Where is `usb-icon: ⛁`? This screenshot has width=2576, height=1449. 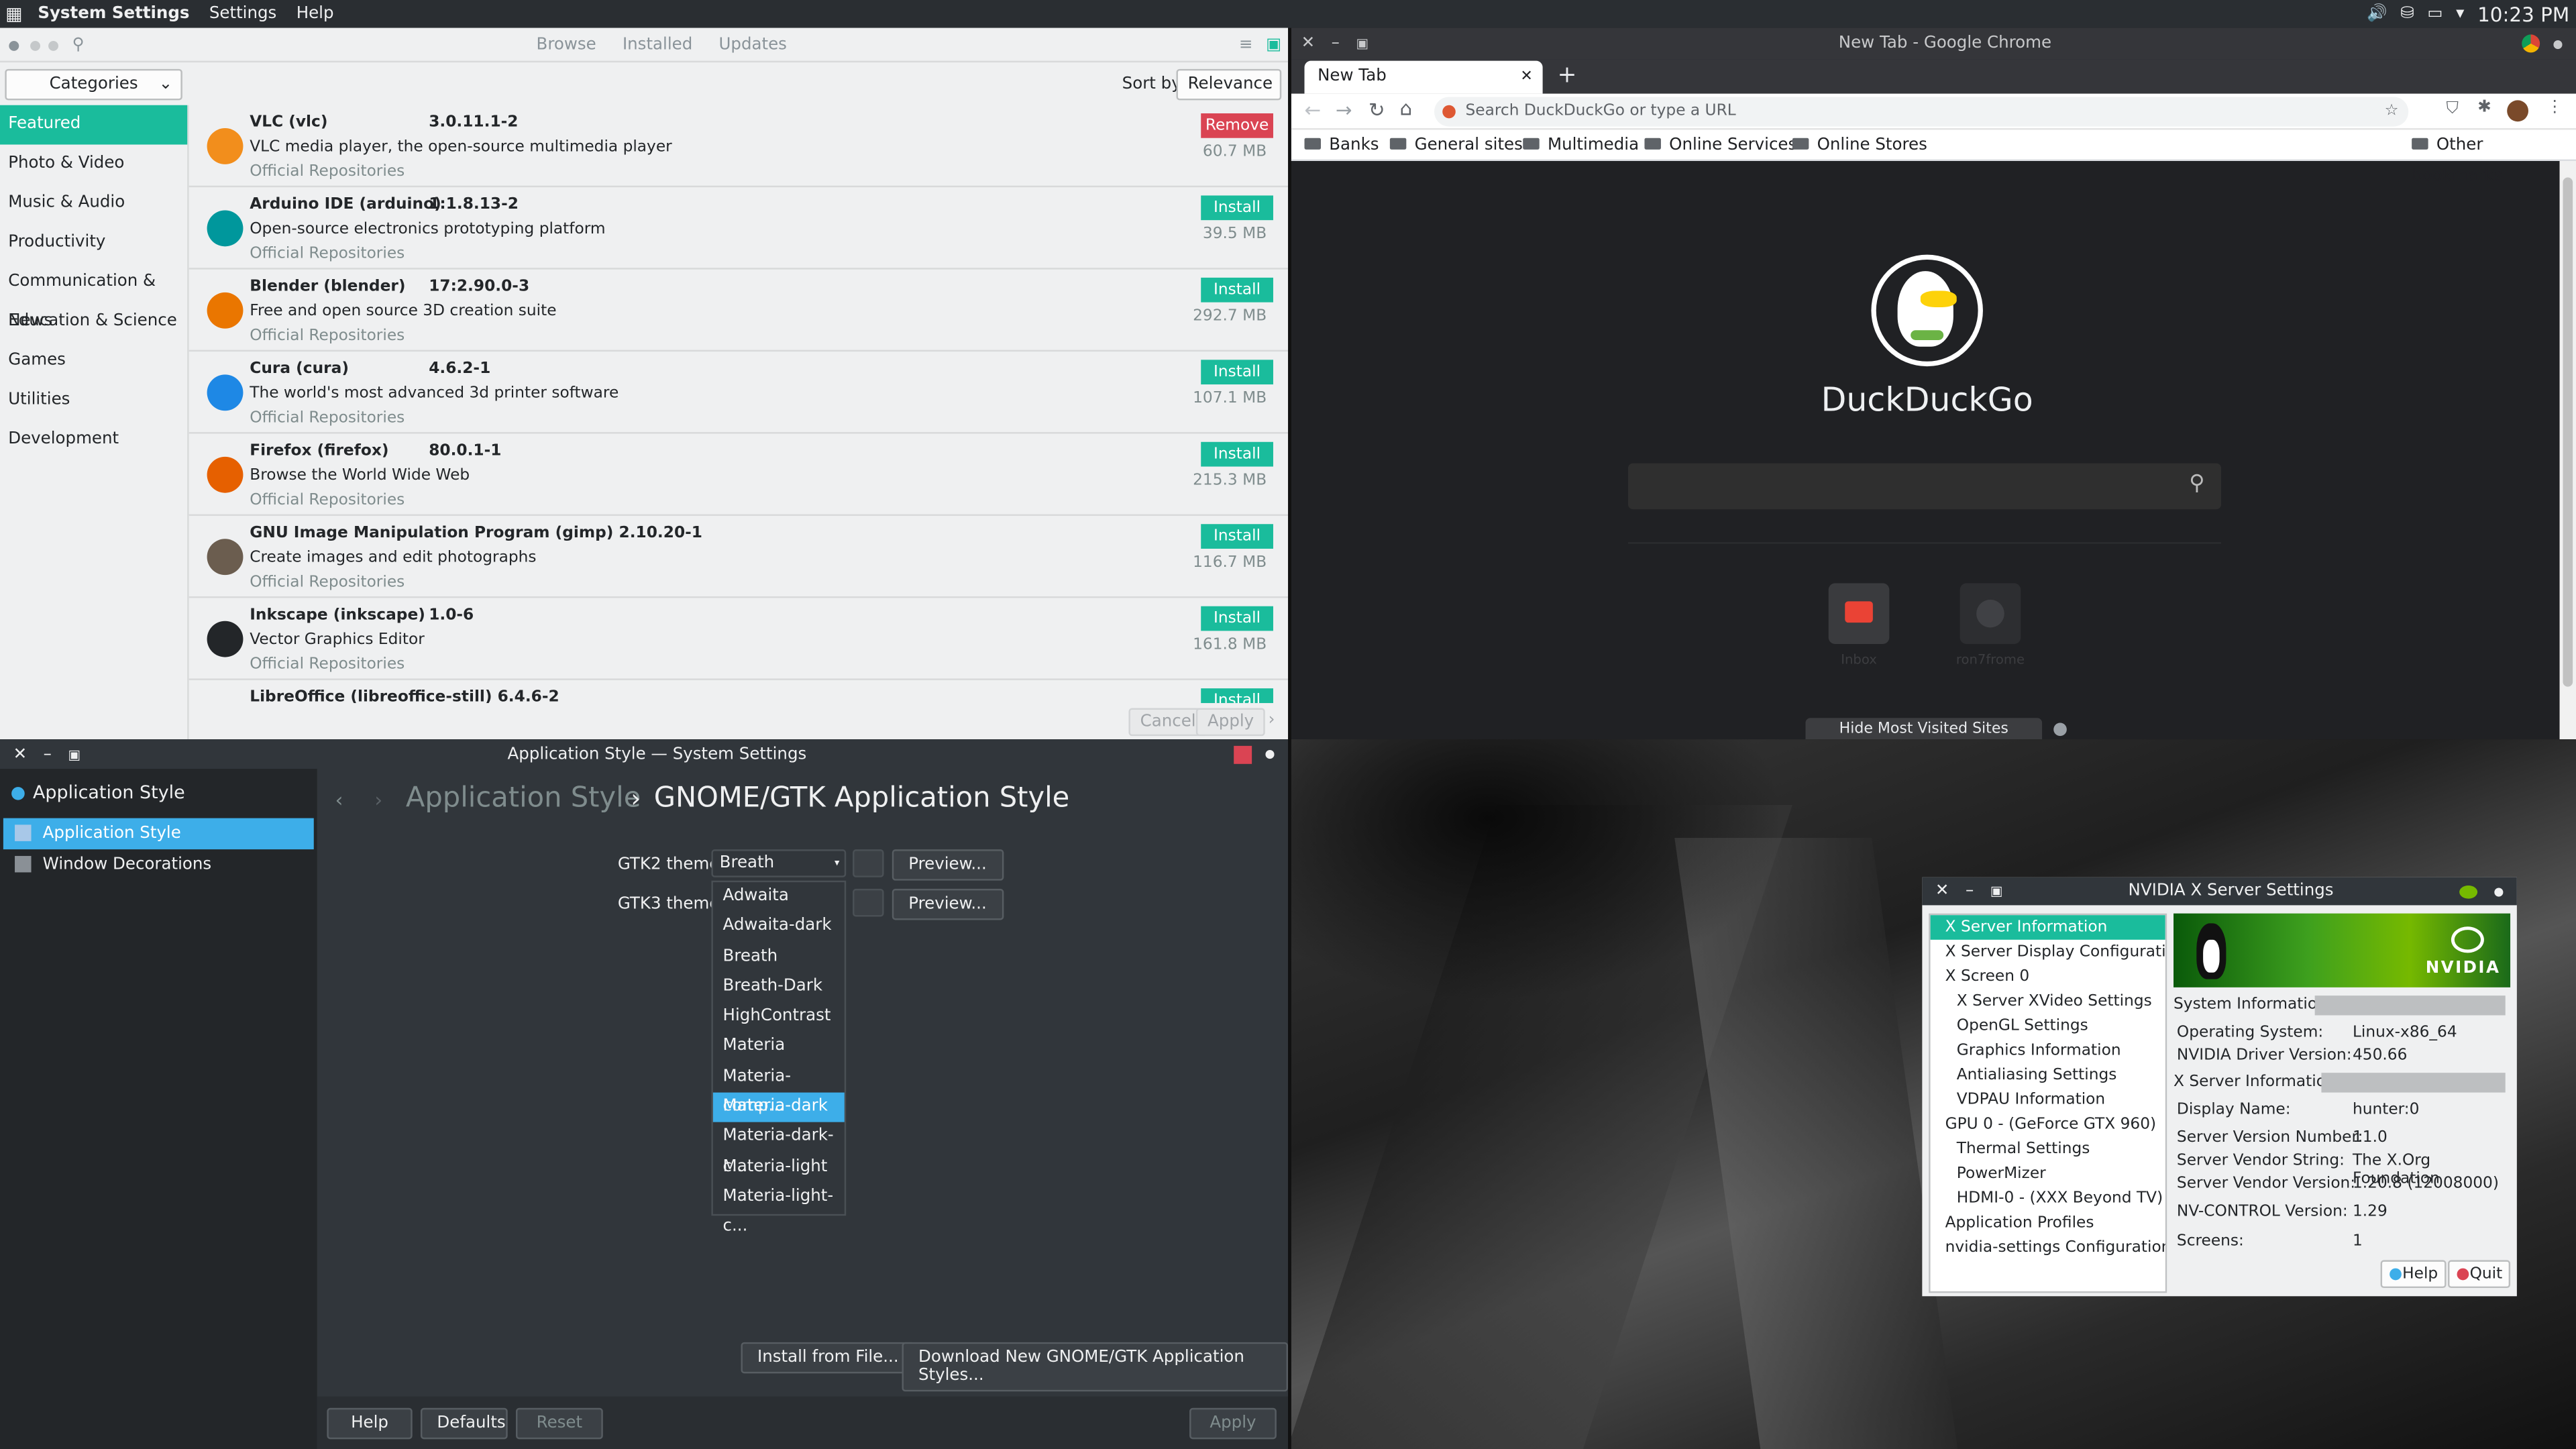
usb-icon: ⛁ is located at coordinates (2407, 14).